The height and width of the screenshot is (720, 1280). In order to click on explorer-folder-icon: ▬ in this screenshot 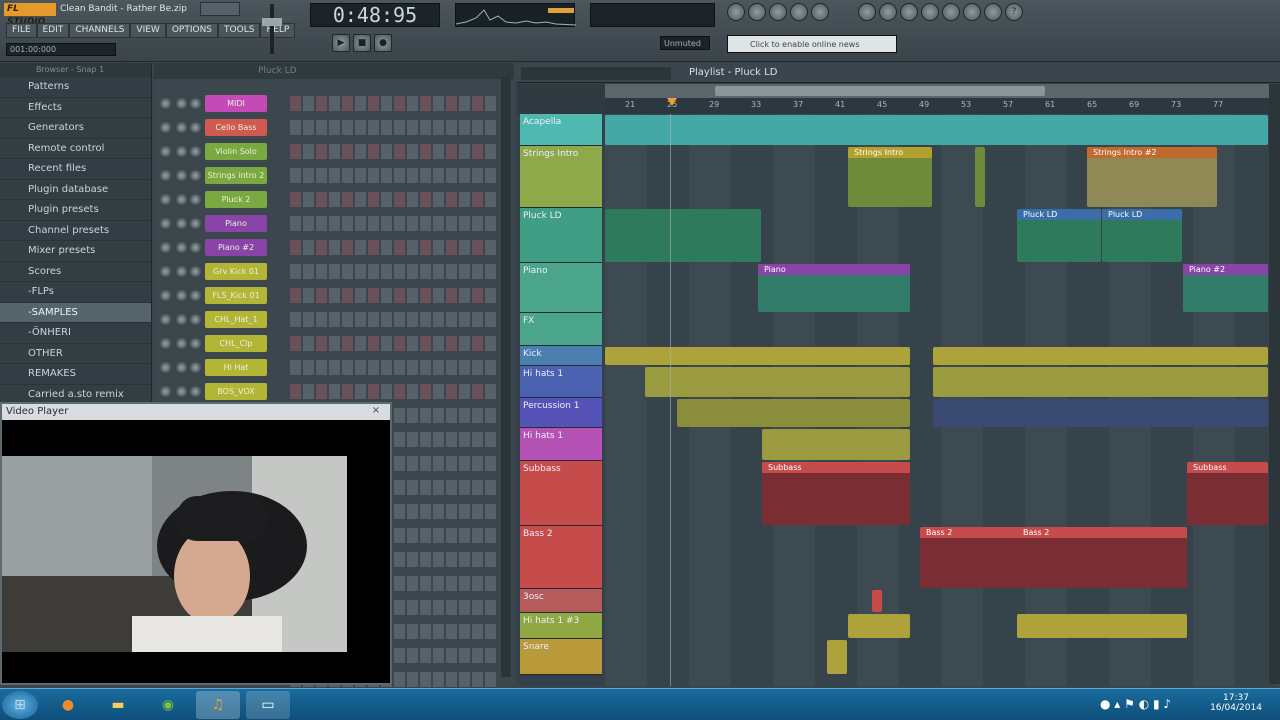, I will do `click(118, 705)`.